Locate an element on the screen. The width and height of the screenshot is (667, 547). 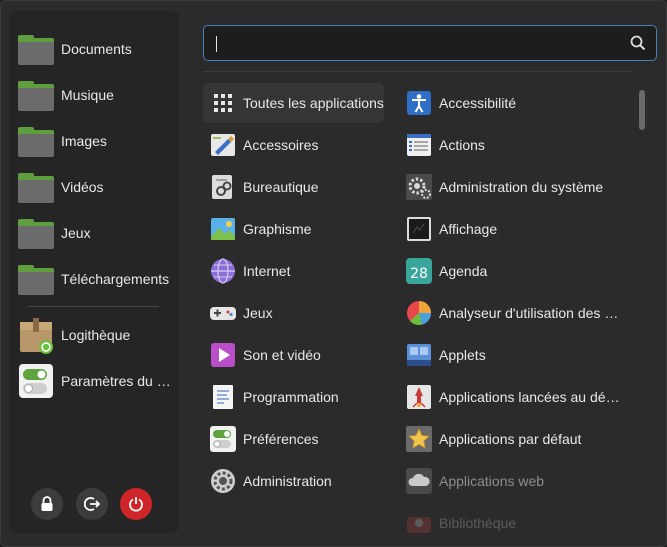
place-label: Images is located at coordinates (84, 141).